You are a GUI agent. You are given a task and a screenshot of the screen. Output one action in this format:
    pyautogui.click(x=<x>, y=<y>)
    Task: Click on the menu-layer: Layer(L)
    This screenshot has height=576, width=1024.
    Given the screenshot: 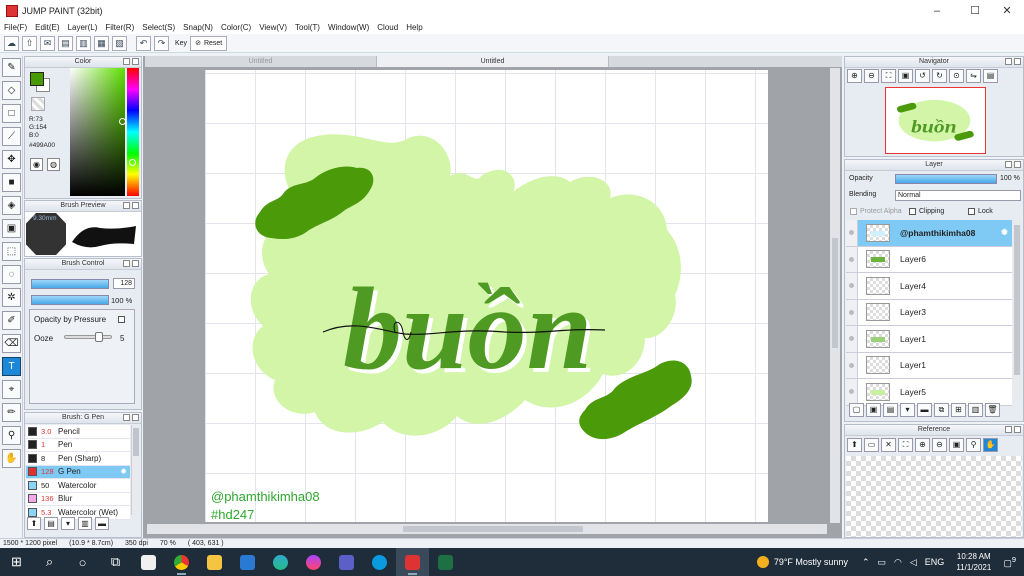 What is the action you would take?
    pyautogui.click(x=83, y=27)
    